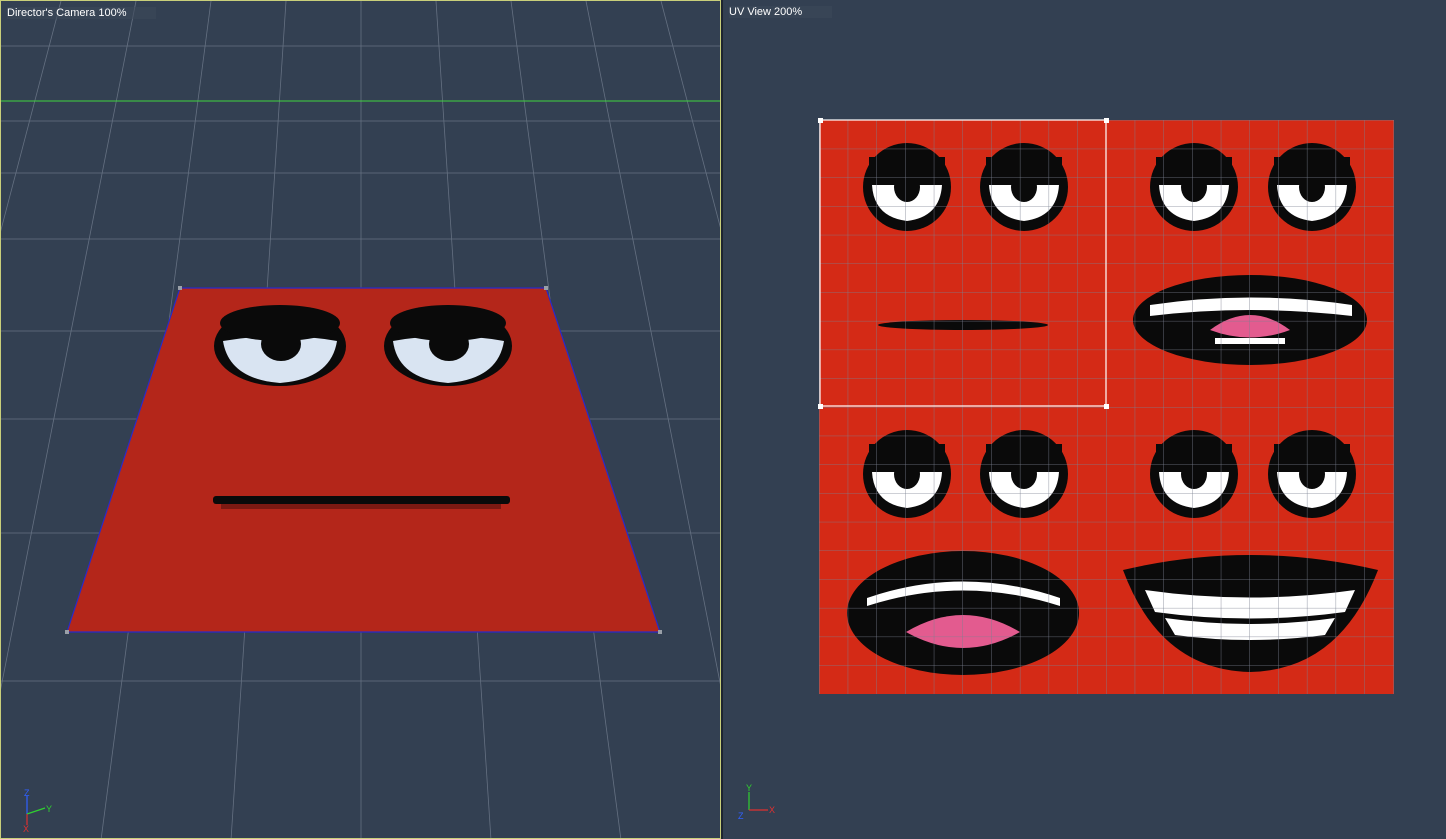 The width and height of the screenshot is (1446, 839). Describe the element at coordinates (361, 502) in the screenshot. I see `mouth-line` at that location.